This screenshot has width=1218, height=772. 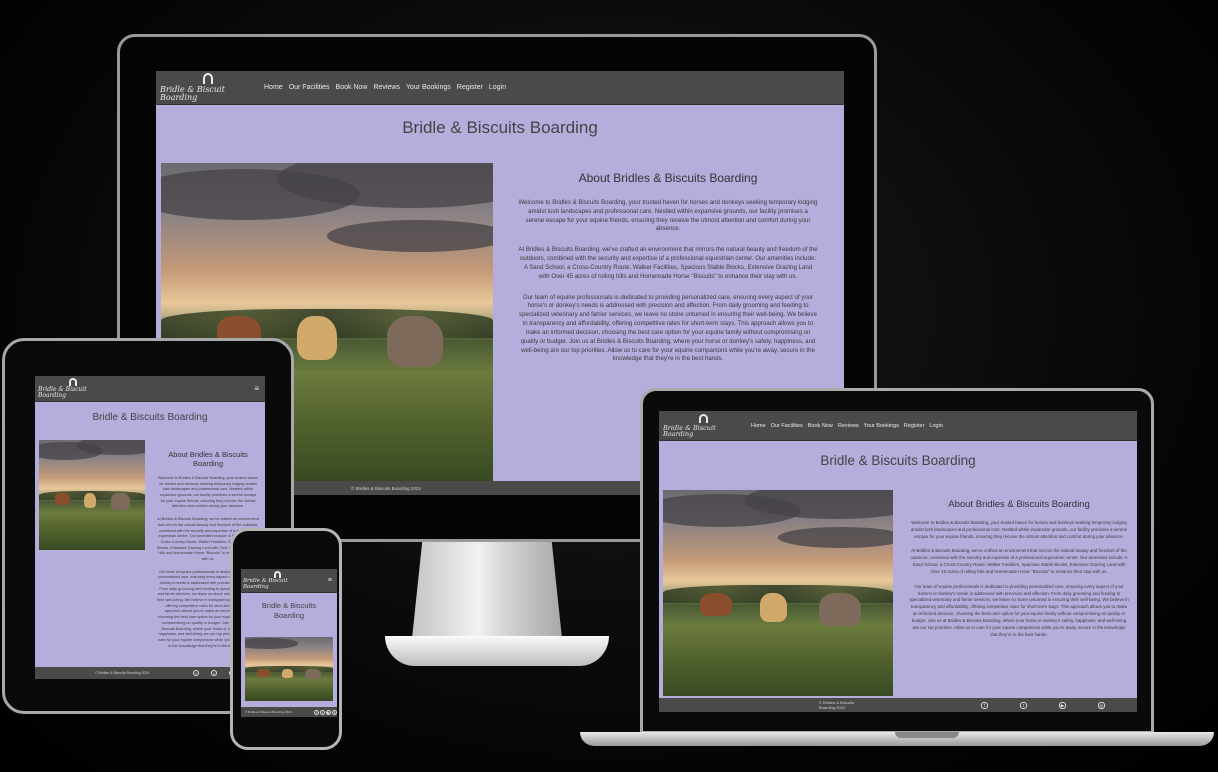 I want to click on monitor-base, so click(x=497, y=651).